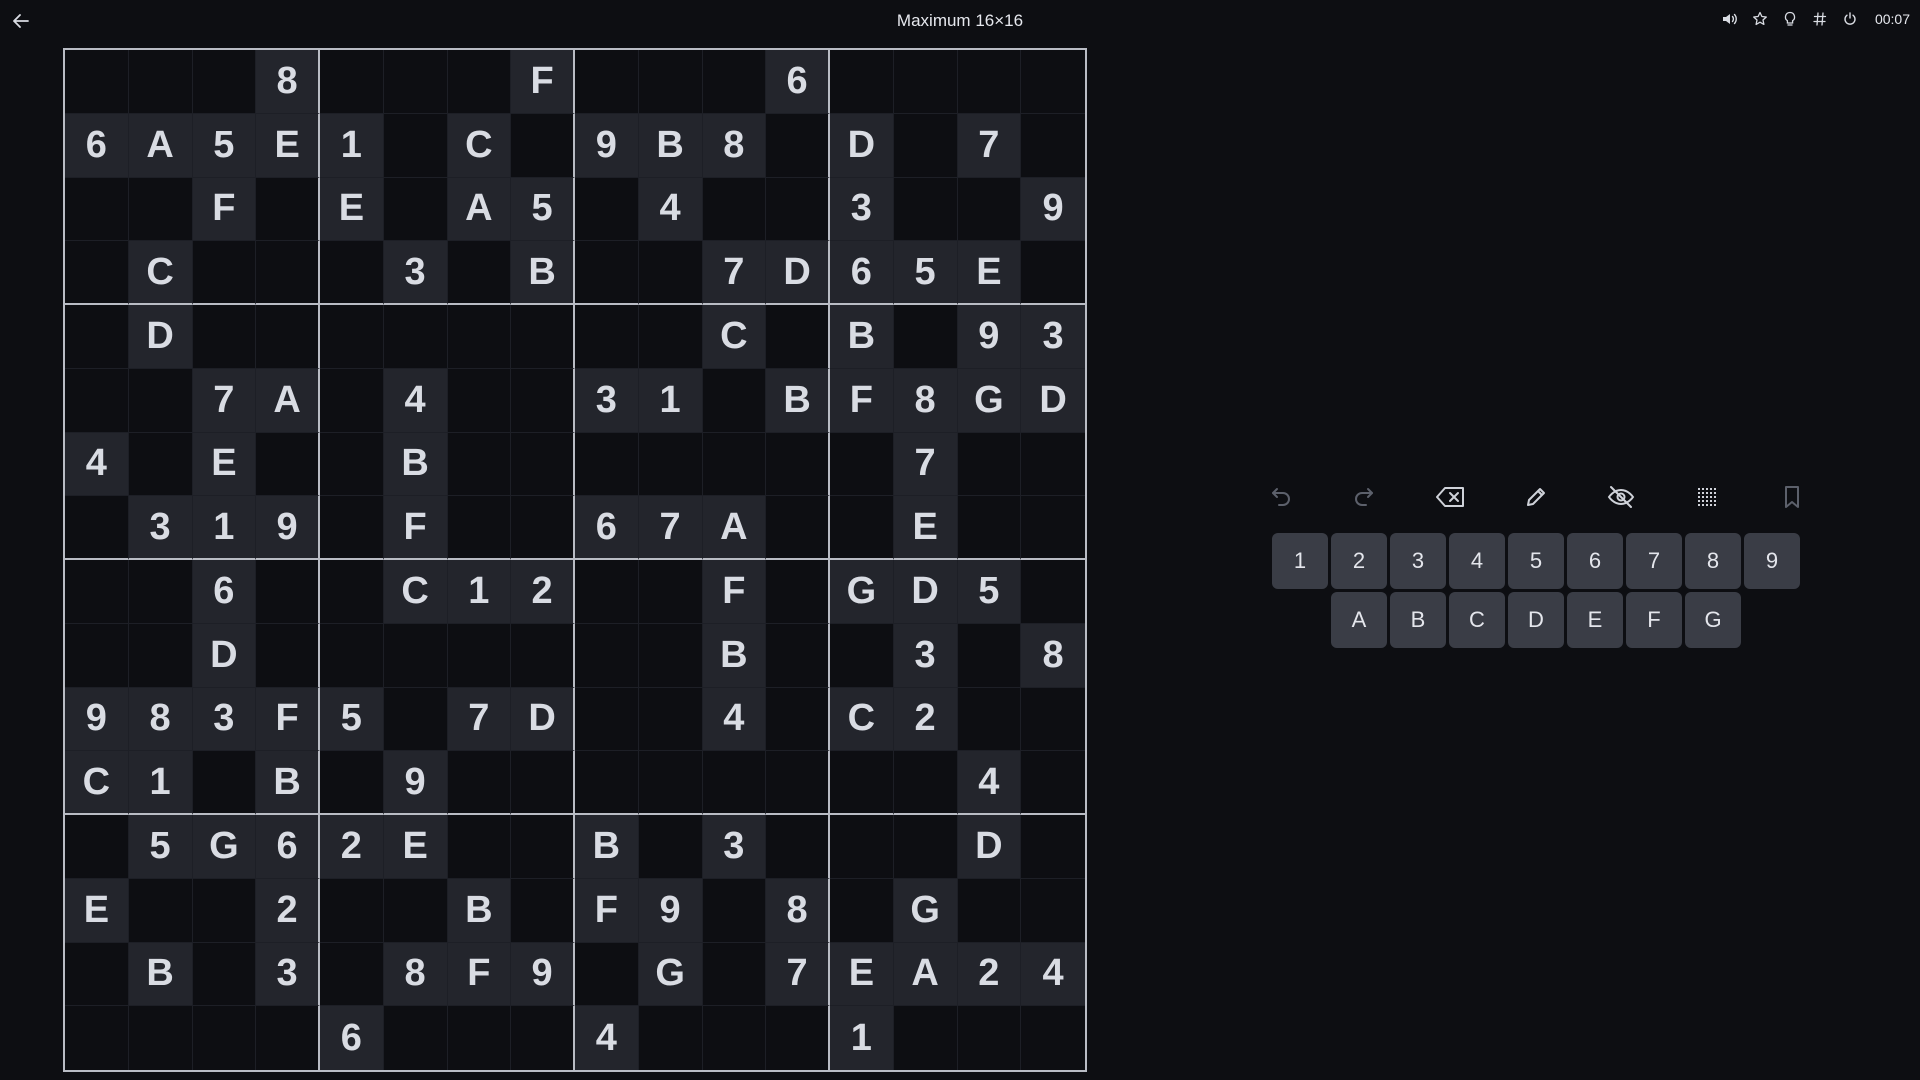  Describe the element at coordinates (352, 719) in the screenshot. I see `cell: 5` at that location.